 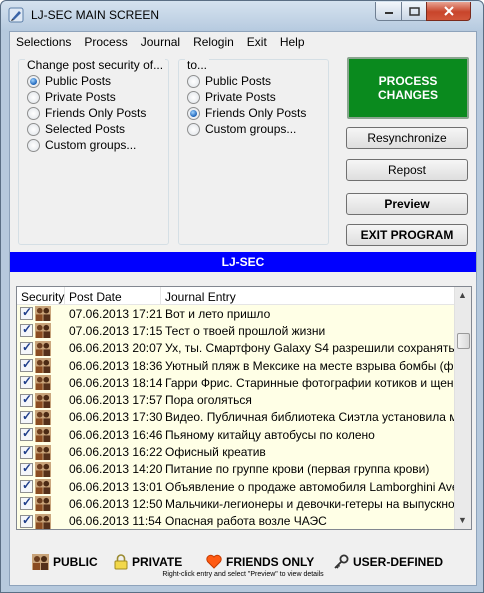 I want to click on post-date-cell: 06.06.2013 16:22, so click(x=116, y=452).